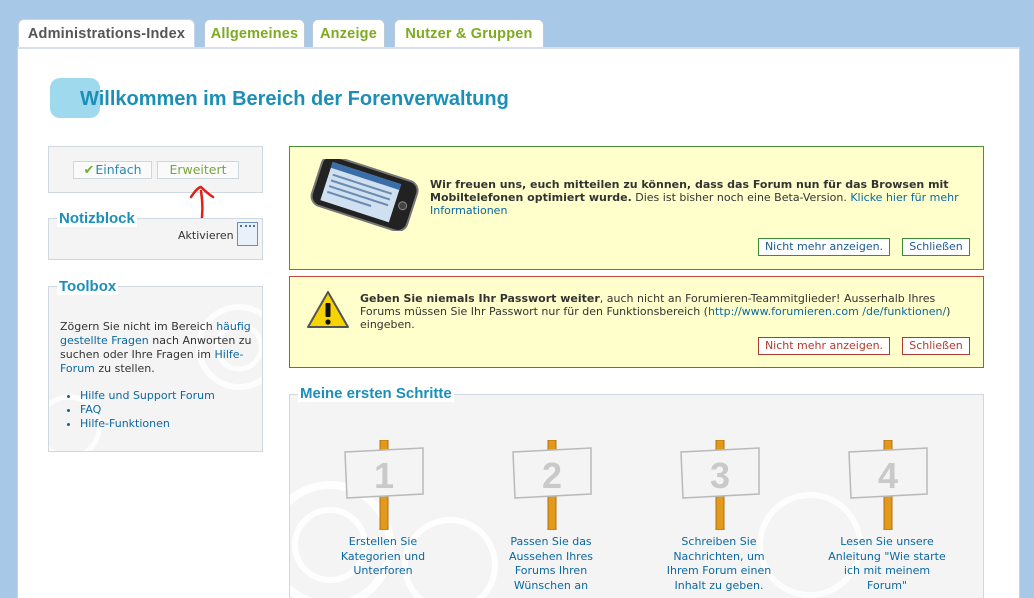  What do you see at coordinates (155, 169) in the screenshot?
I see `mode-switch-box: ✔Einfach Erweitert` at bounding box center [155, 169].